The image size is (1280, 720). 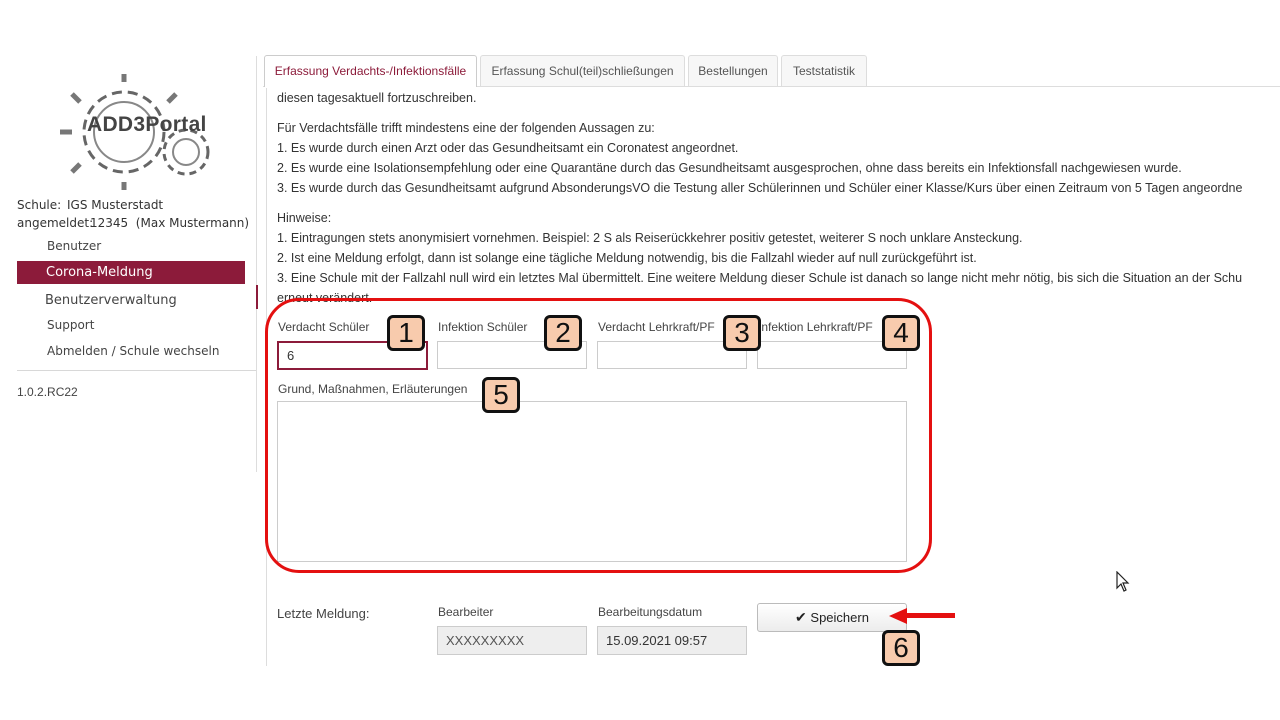 I want to click on tab-bestellungen: Bestellungen, so click(x=733, y=70).